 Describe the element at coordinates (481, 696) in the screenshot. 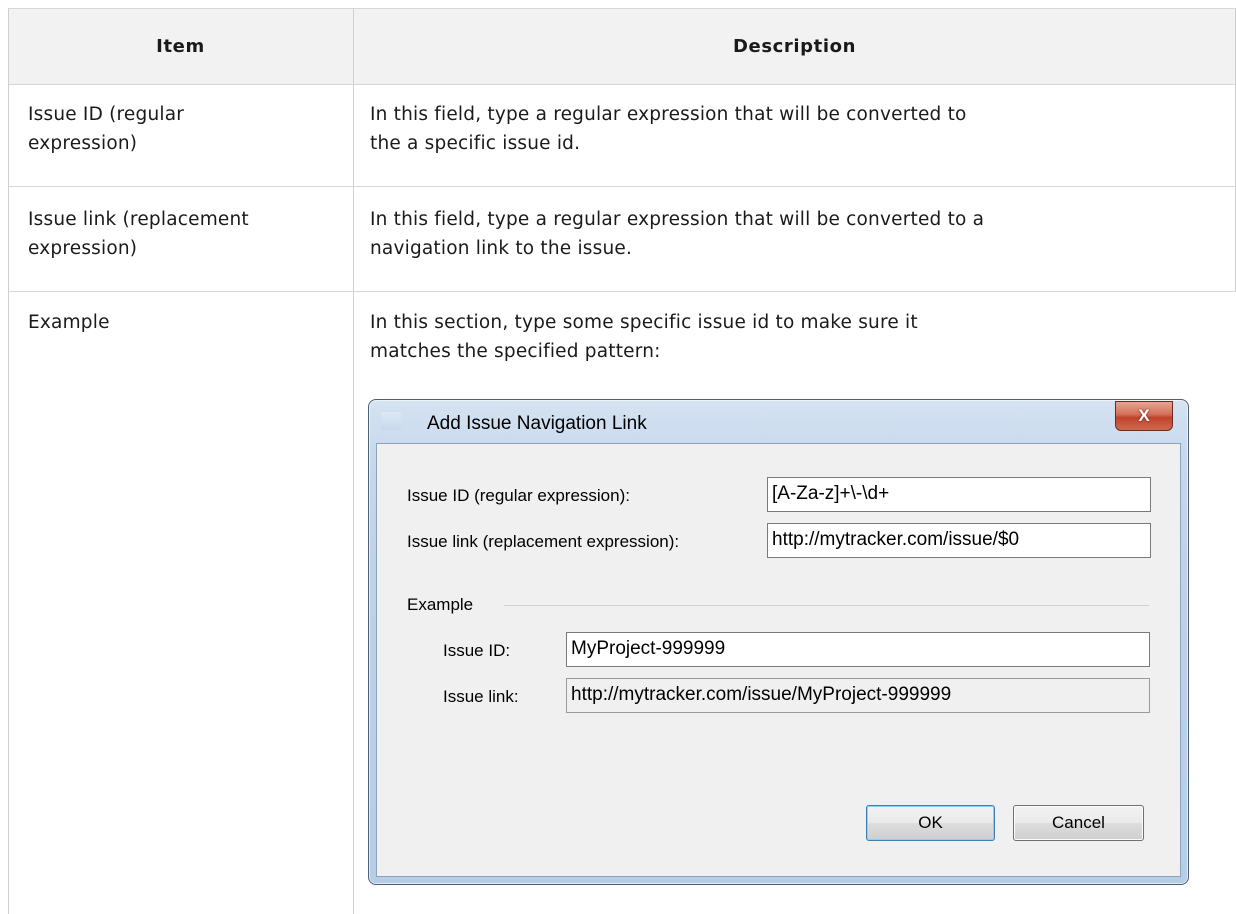

I see `example-issue-link-label: Issue link:` at that location.